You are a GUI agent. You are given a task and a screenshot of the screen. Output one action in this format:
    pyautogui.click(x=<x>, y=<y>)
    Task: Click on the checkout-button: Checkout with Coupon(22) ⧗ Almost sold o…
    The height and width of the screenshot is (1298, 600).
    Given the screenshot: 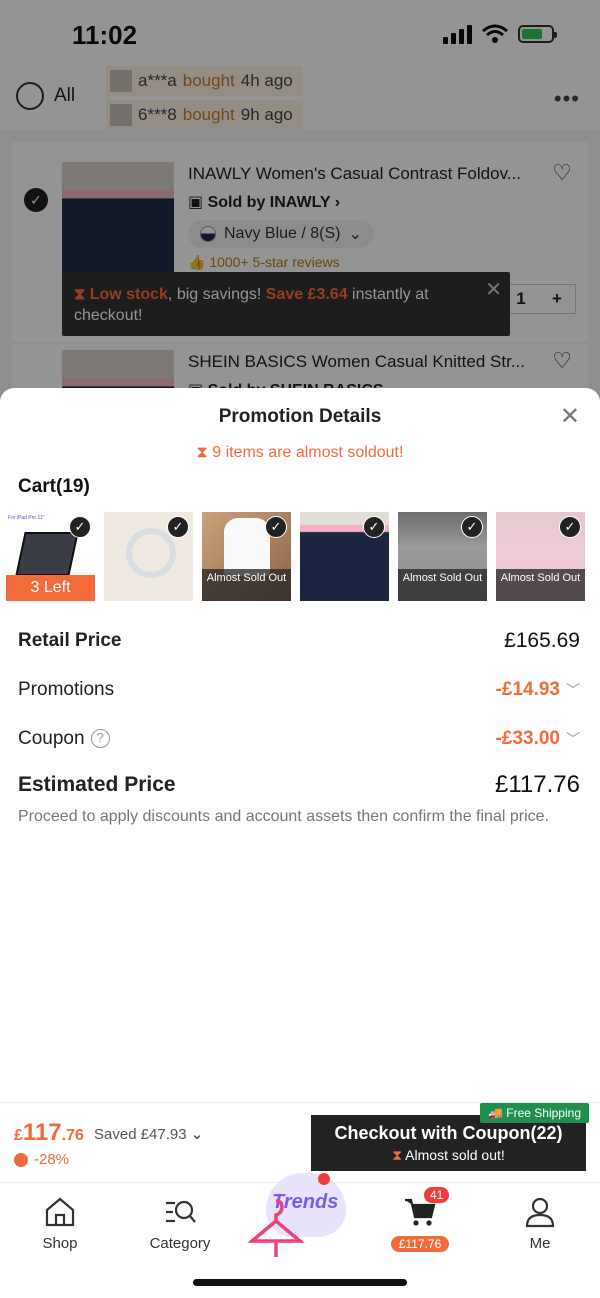 What is the action you would take?
    pyautogui.click(x=448, y=1143)
    